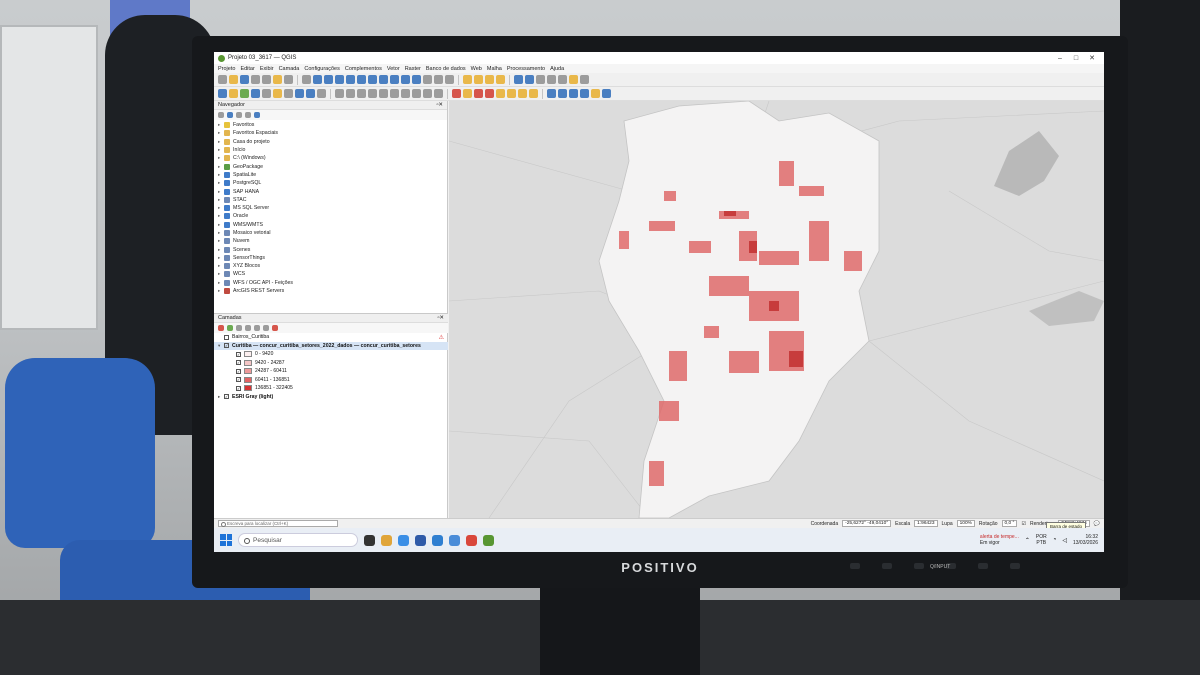  Describe the element at coordinates (965, 523) in the screenshot. I see `magnifier-field: 100%` at that location.